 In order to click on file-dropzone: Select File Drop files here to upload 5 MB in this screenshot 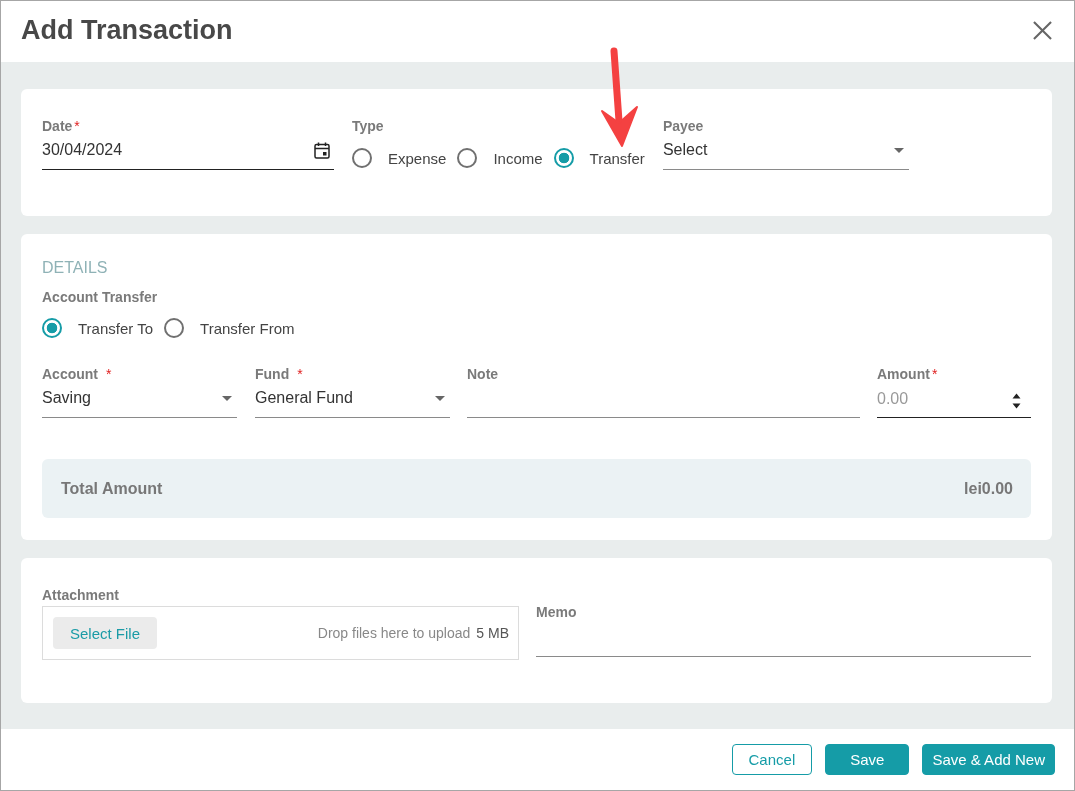, I will do `click(280, 633)`.